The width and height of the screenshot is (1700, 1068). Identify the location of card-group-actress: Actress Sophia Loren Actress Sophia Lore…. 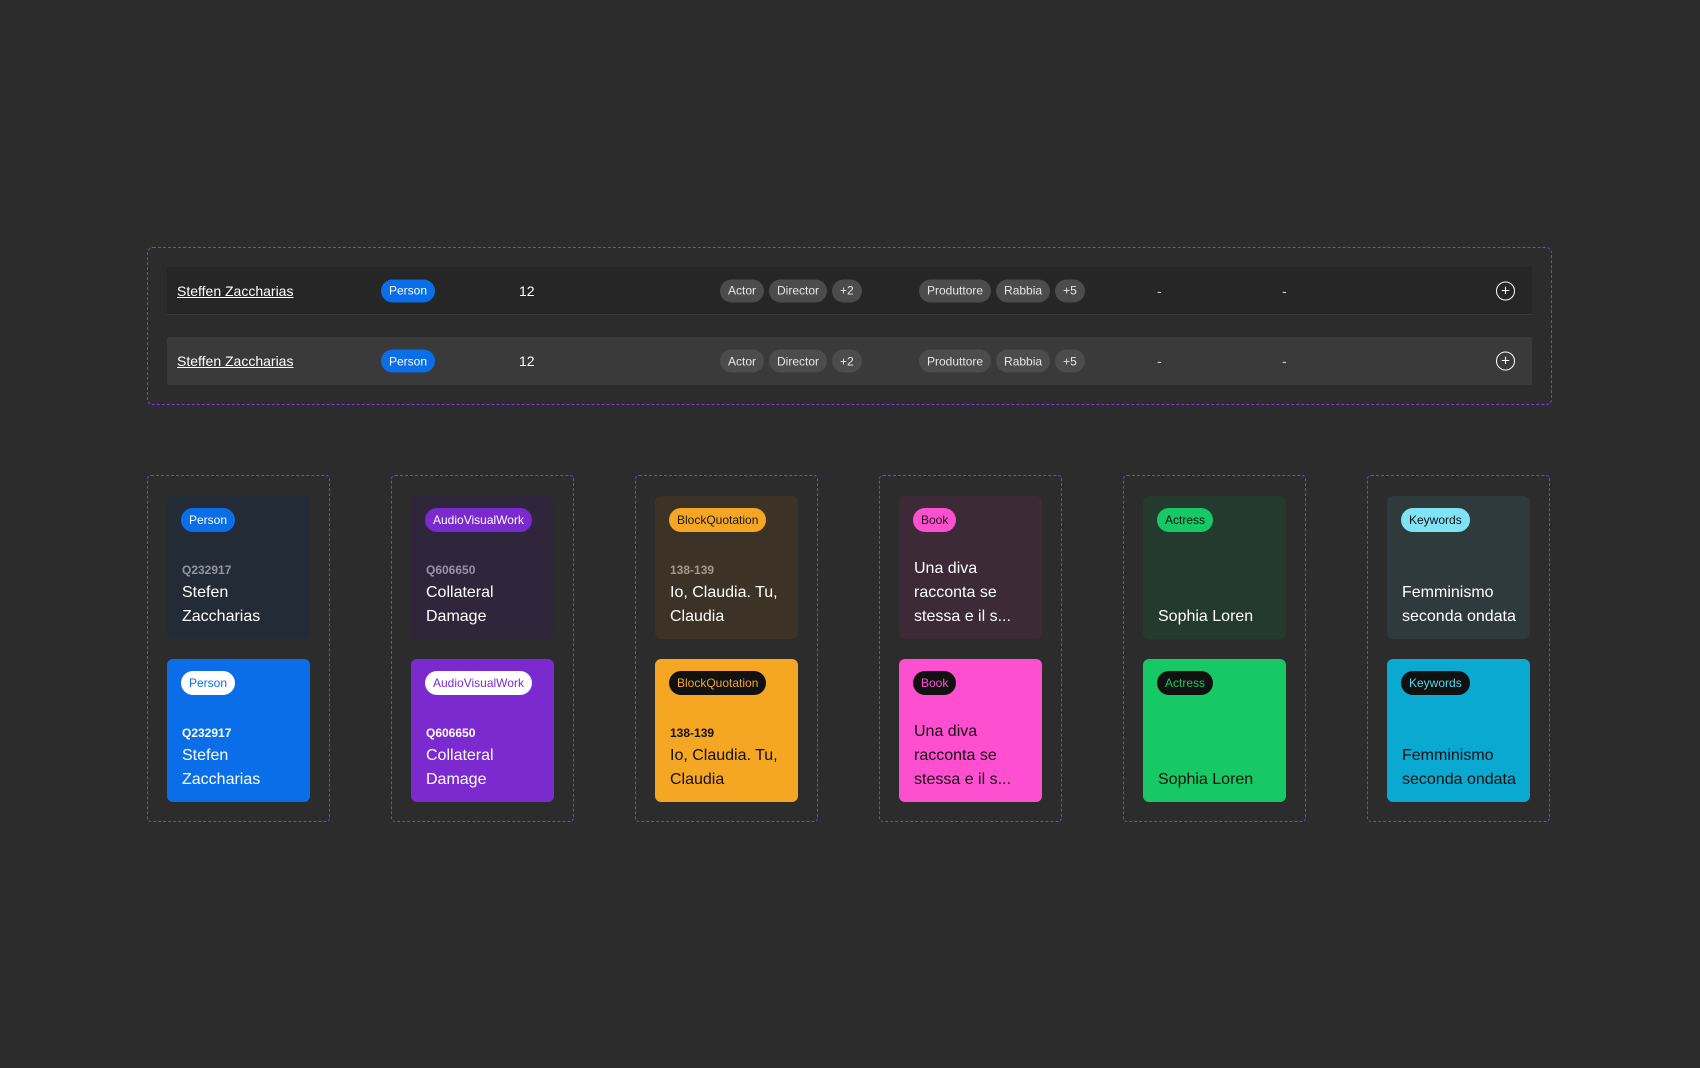
(1214, 648).